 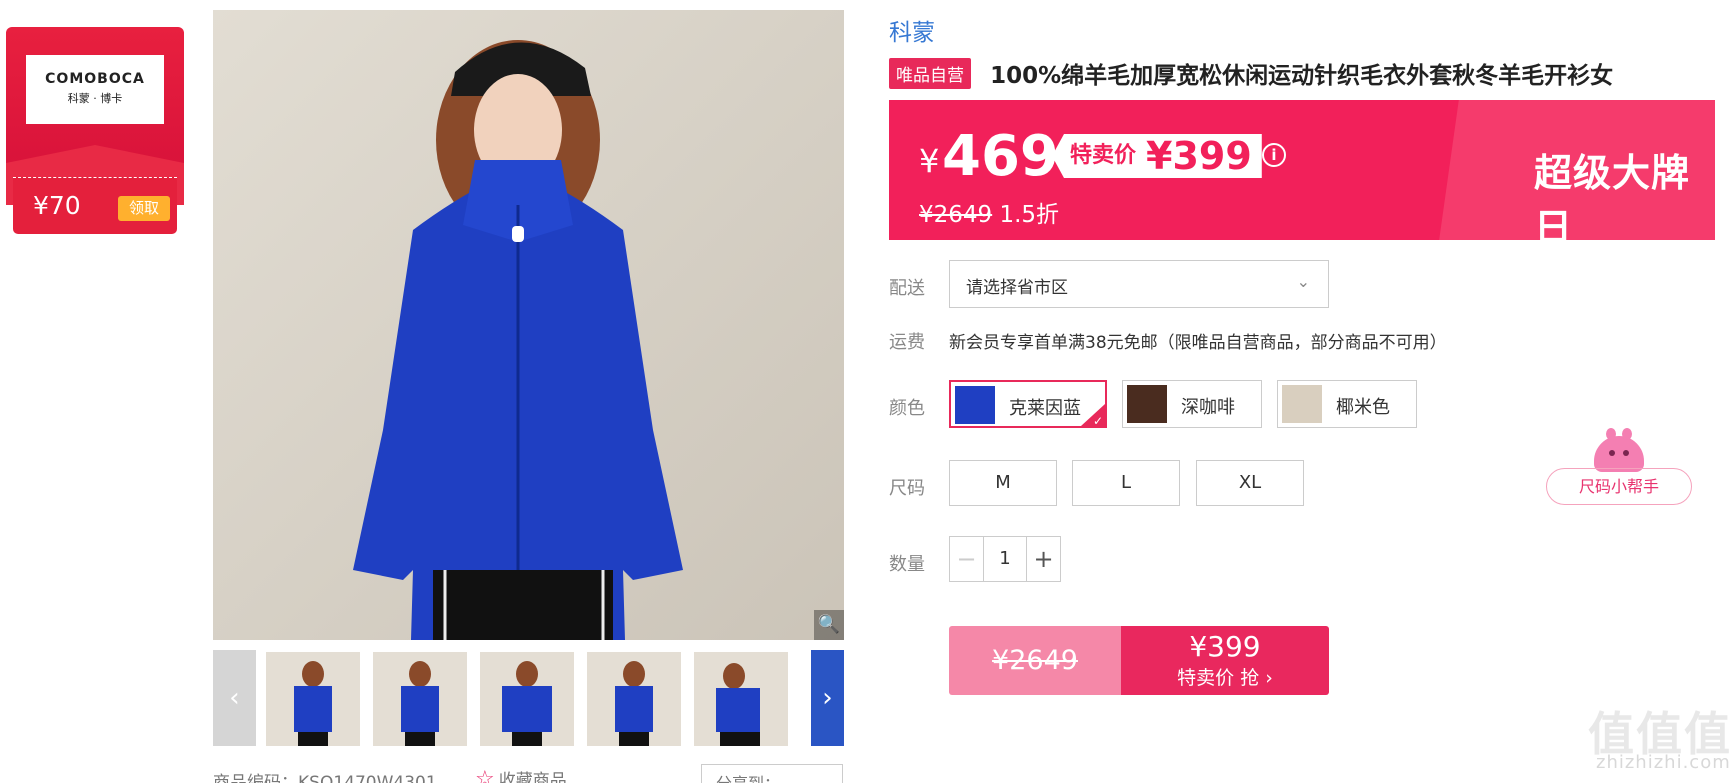 What do you see at coordinates (95, 130) in the screenshot?
I see `brand-coupon: COMOBOCA 科蒙 · 博卡 ¥70 领取` at bounding box center [95, 130].